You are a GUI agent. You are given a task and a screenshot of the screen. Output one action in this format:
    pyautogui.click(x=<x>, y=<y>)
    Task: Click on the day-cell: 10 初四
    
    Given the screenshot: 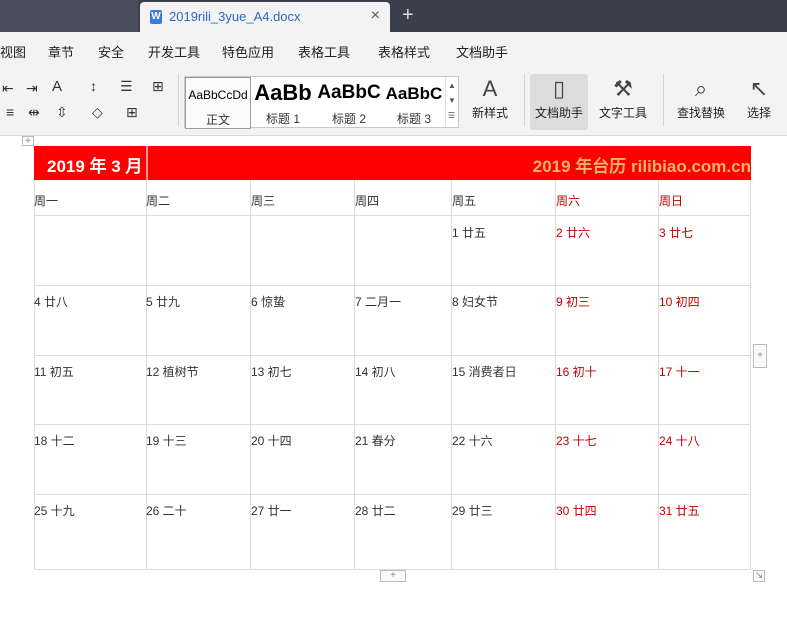 What is the action you would take?
    pyautogui.click(x=679, y=302)
    